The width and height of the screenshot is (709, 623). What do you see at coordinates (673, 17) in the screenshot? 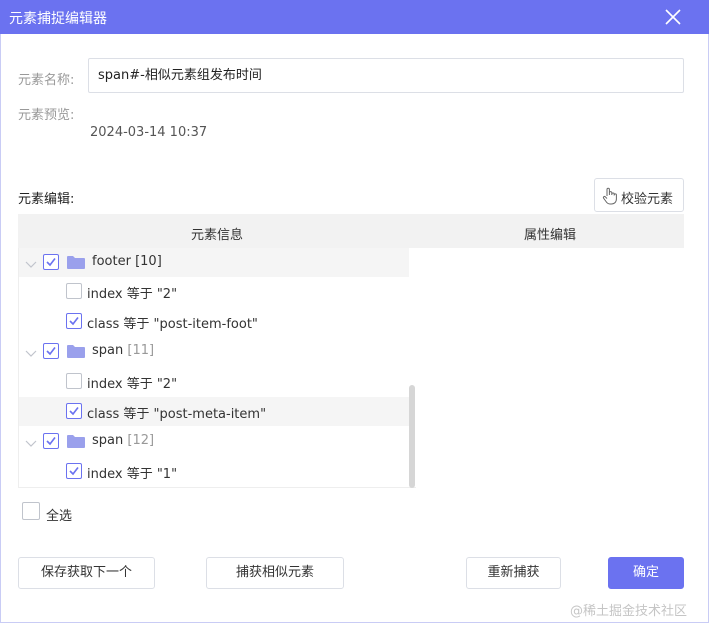
I see `close-icon` at bounding box center [673, 17].